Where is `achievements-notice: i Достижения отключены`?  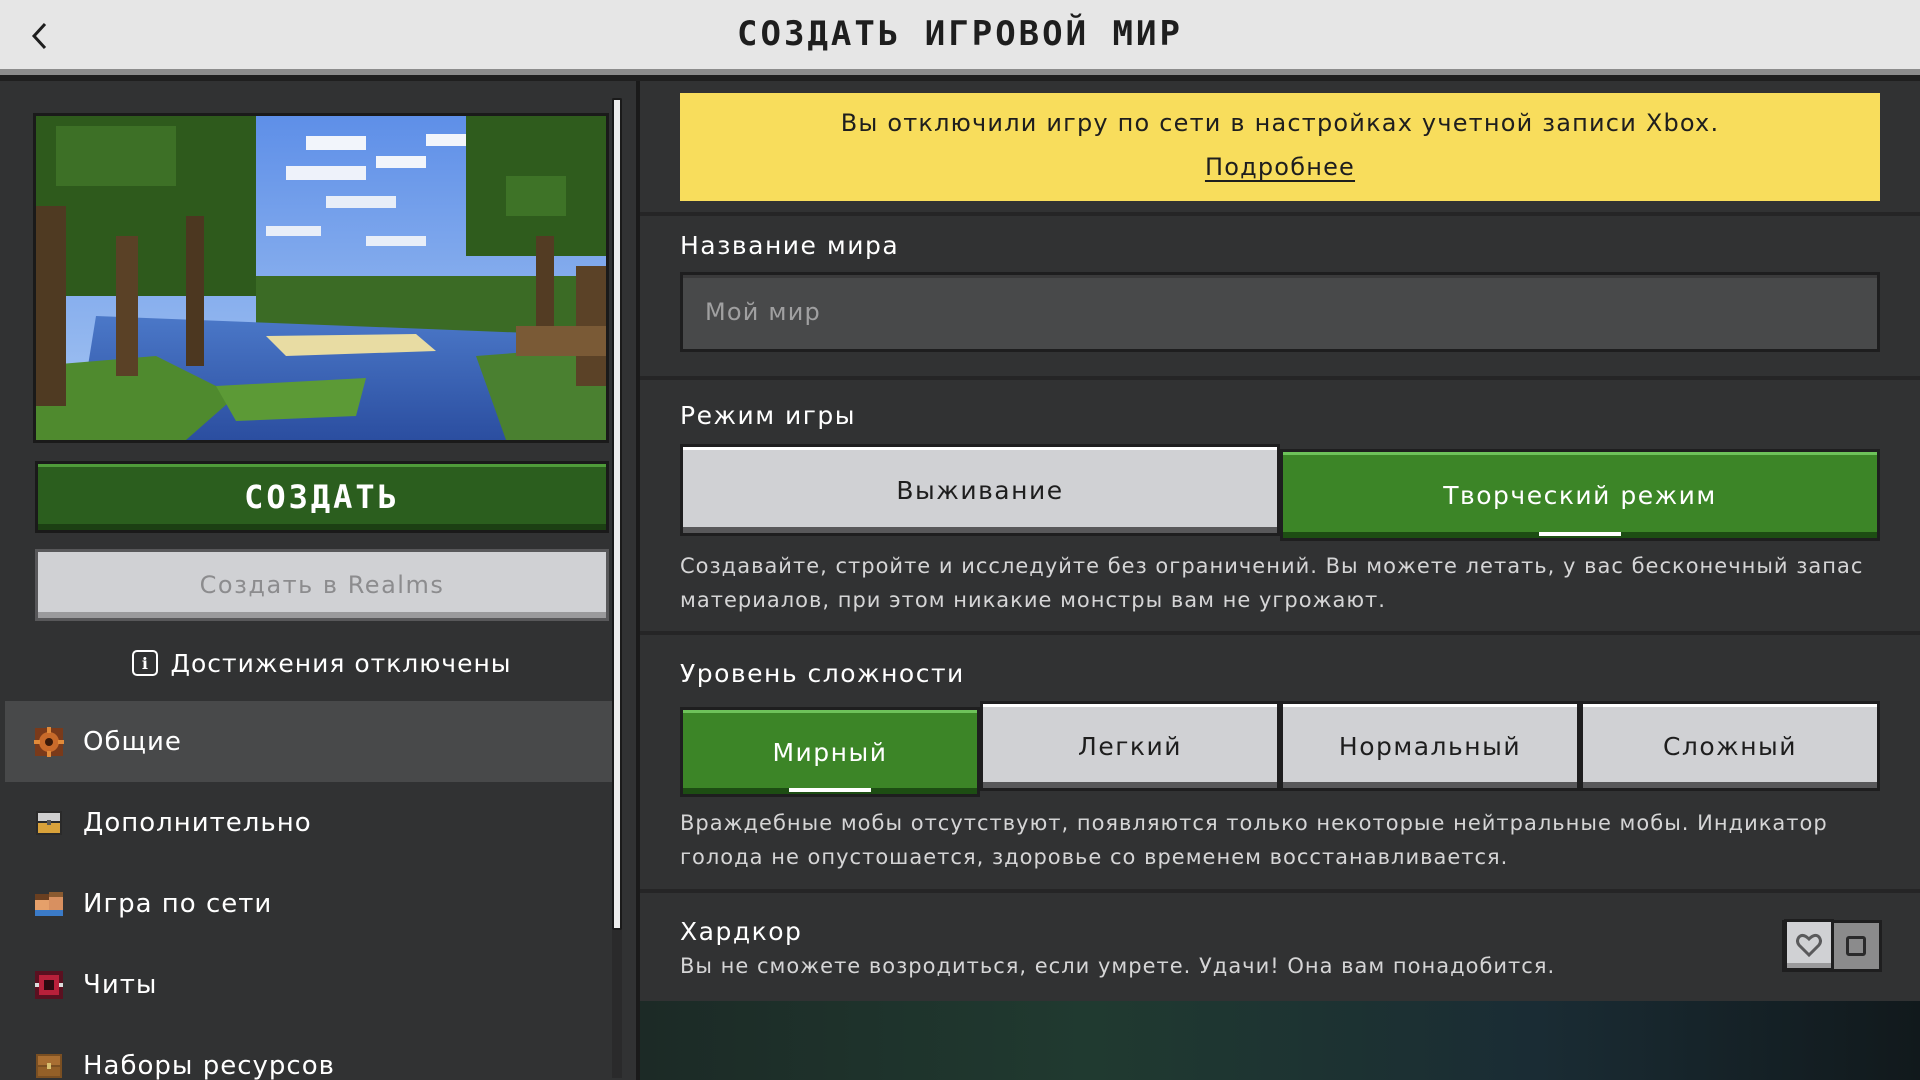 achievements-notice: i Достижения отключены is located at coordinates (322, 663).